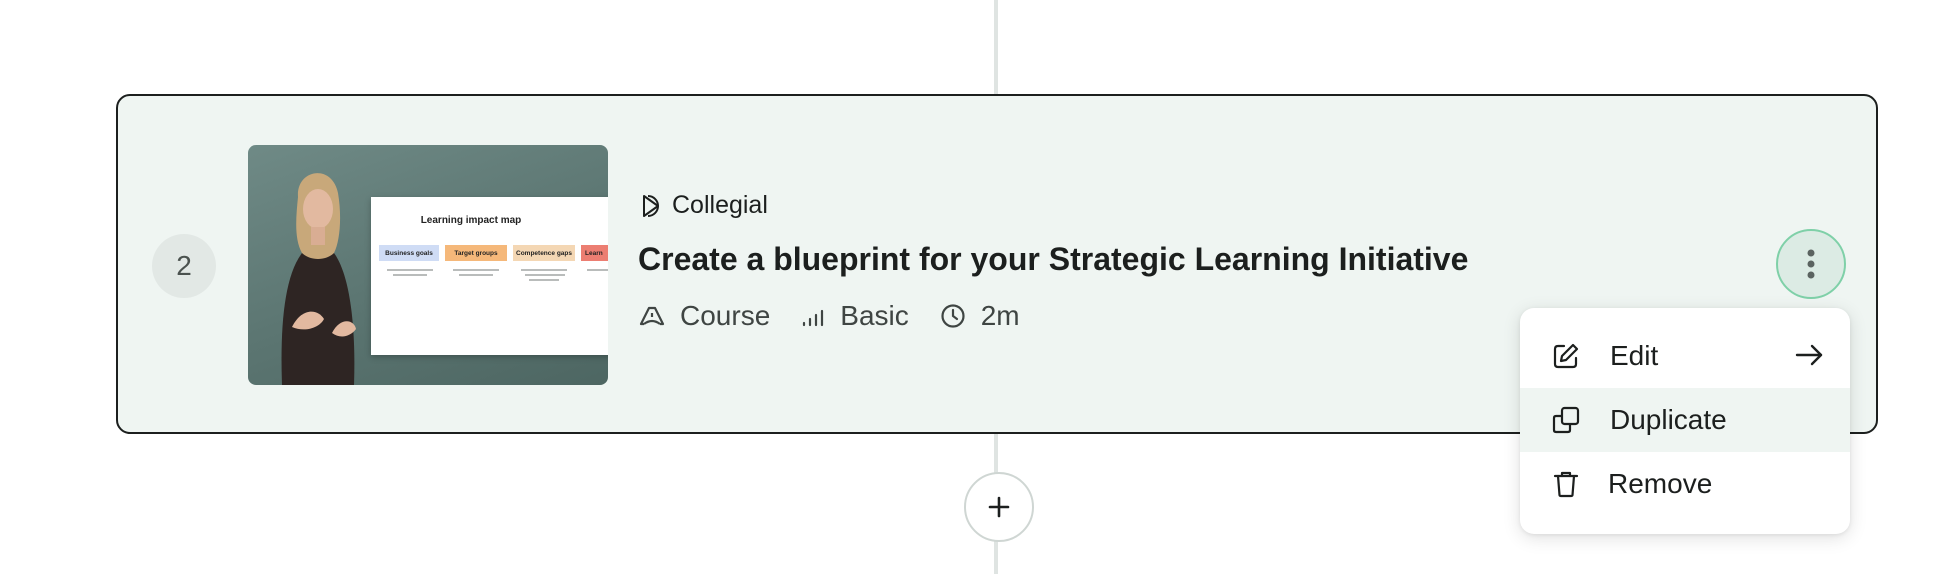  I want to click on trash-icon, so click(1566, 484).